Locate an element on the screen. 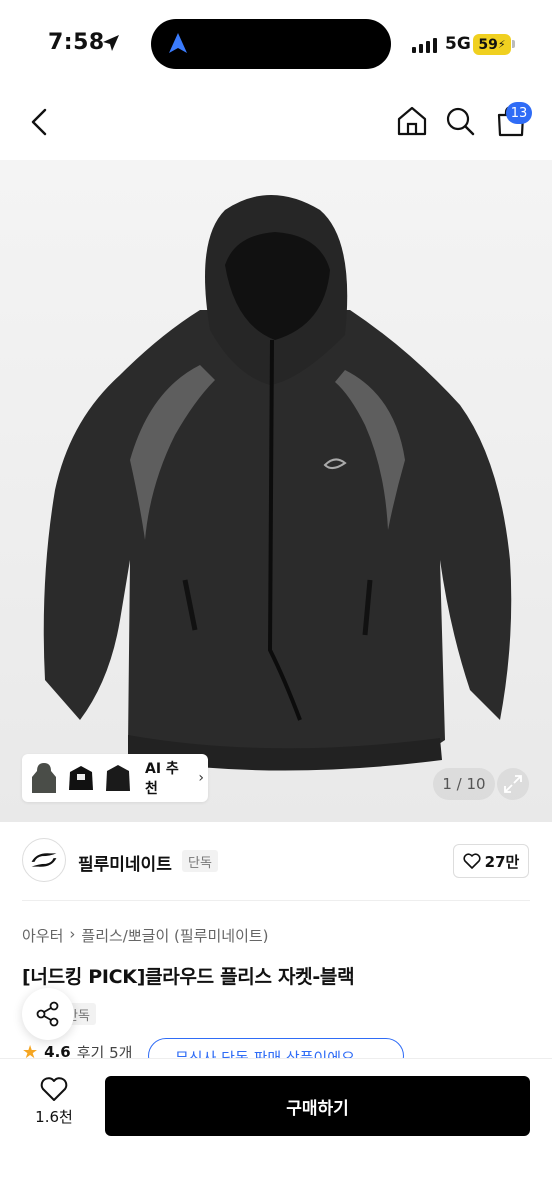 The height and width of the screenshot is (1200, 552). exclusive-badge: 단독 is located at coordinates (200, 861).